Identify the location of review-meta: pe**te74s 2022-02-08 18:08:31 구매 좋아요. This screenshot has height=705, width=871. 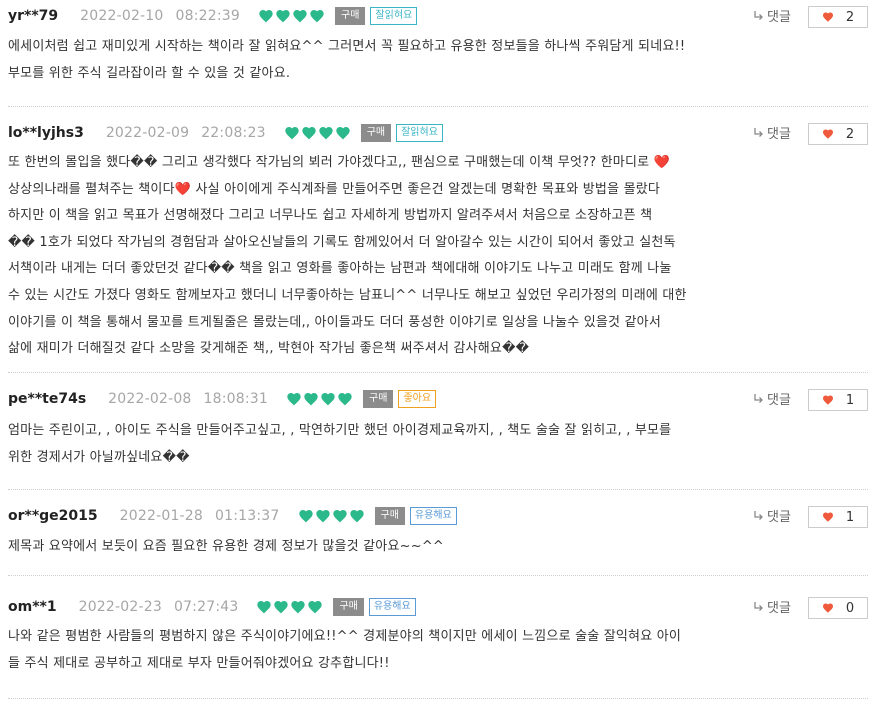
(222, 399).